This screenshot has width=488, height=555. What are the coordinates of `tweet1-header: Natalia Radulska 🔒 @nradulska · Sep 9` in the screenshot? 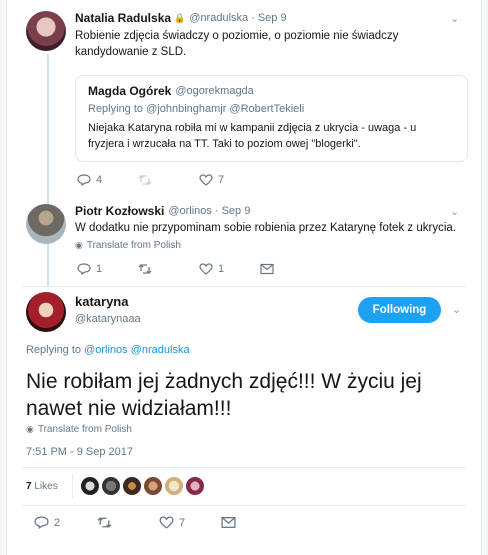 It's located at (181, 18).